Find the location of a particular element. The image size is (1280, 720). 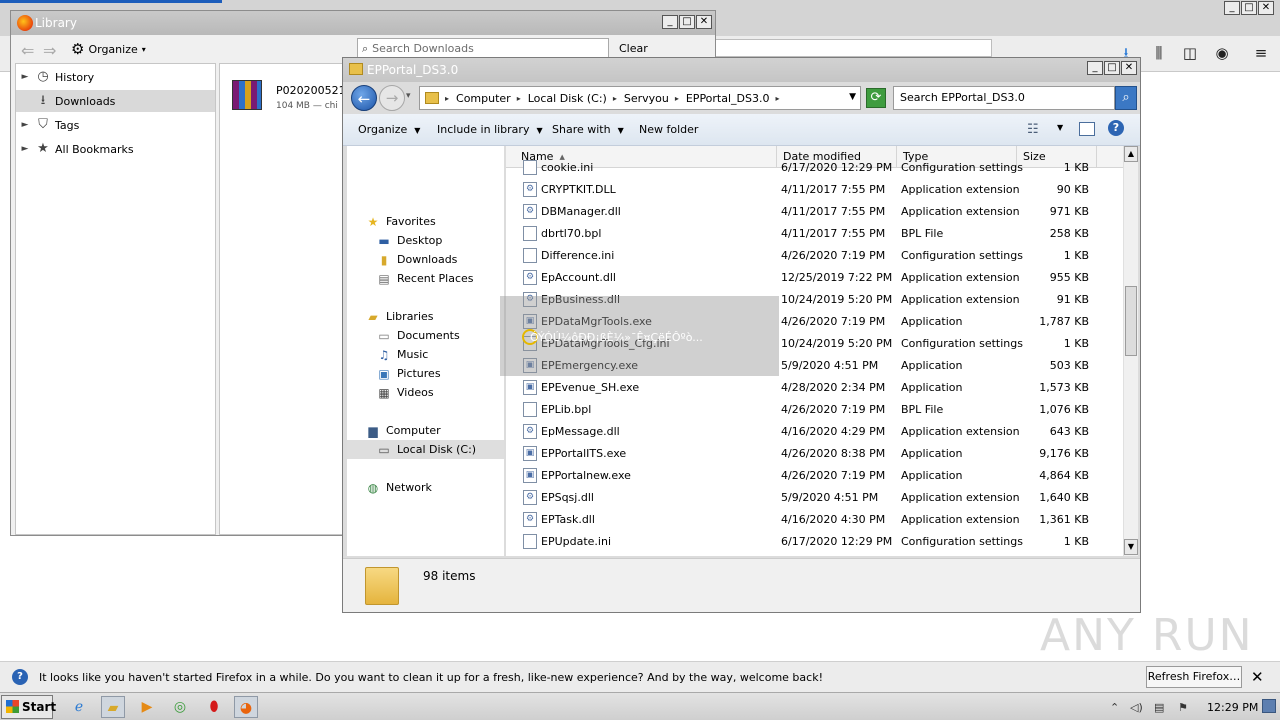

nav-desktop: ▬ Desktop is located at coordinates (409, 240).